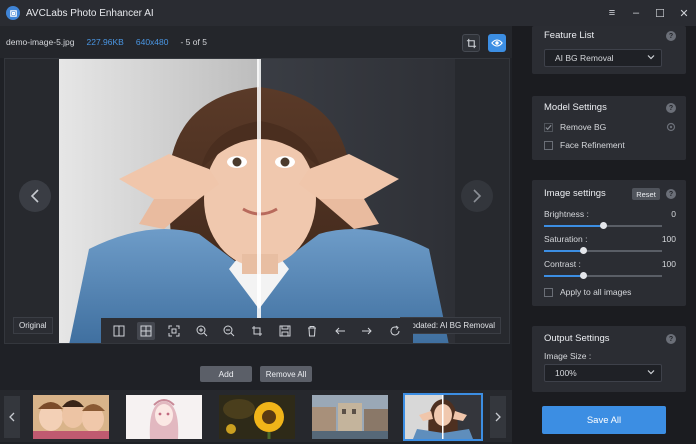 The height and width of the screenshot is (444, 696). I want to click on rotate-button, so click(395, 331).